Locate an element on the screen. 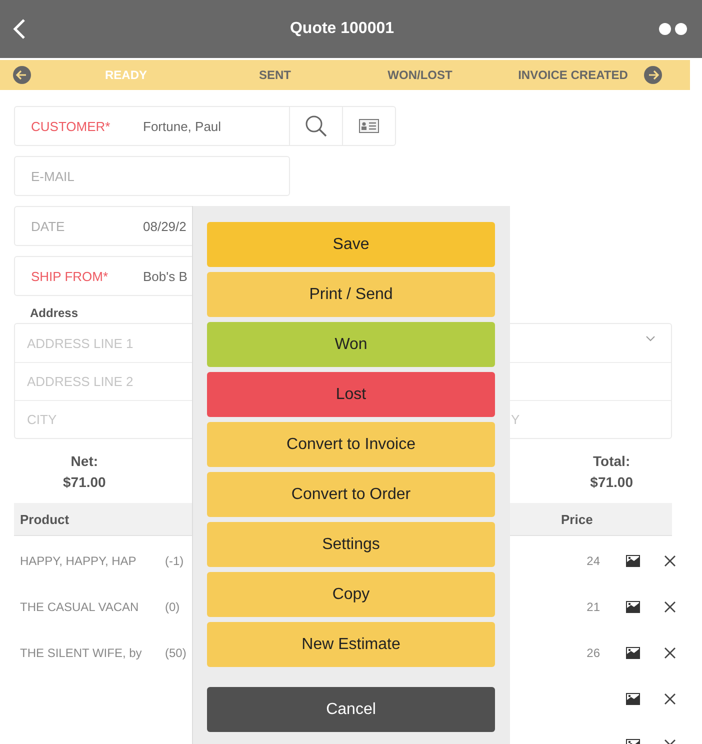  screen-title: Quote 100001 is located at coordinates (342, 29).